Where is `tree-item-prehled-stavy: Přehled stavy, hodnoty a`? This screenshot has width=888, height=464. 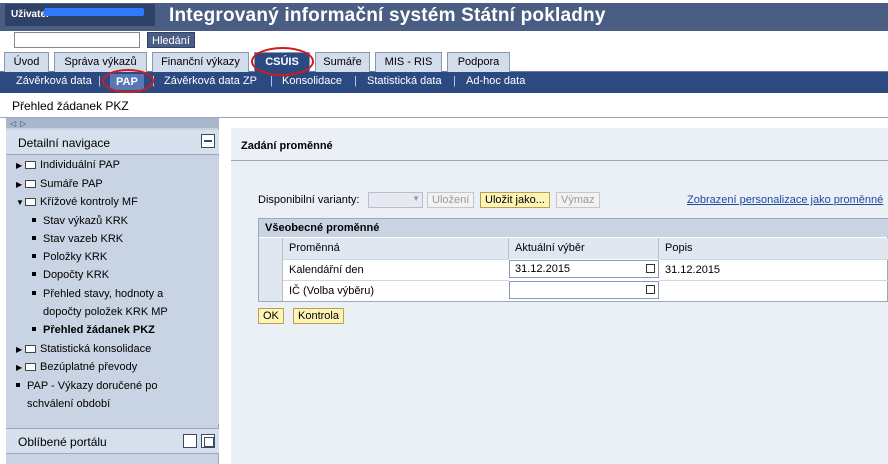 tree-item-prehled-stavy: Přehled stavy, hodnoty a is located at coordinates (97, 294).